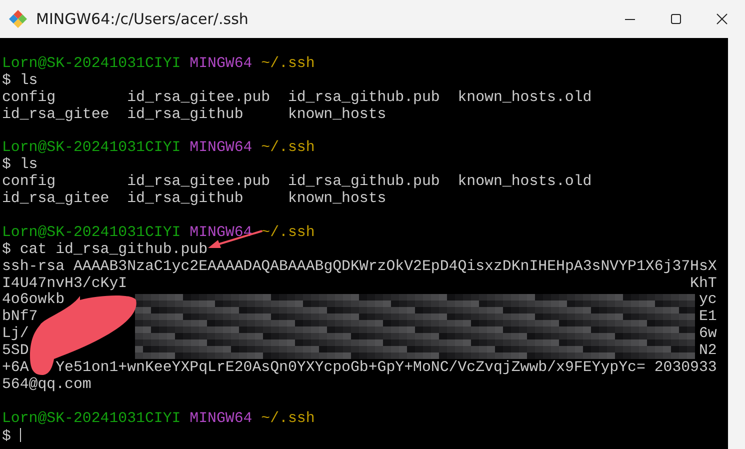  What do you see at coordinates (33, 300) in the screenshot?
I see `output-text: 4o6owkb` at bounding box center [33, 300].